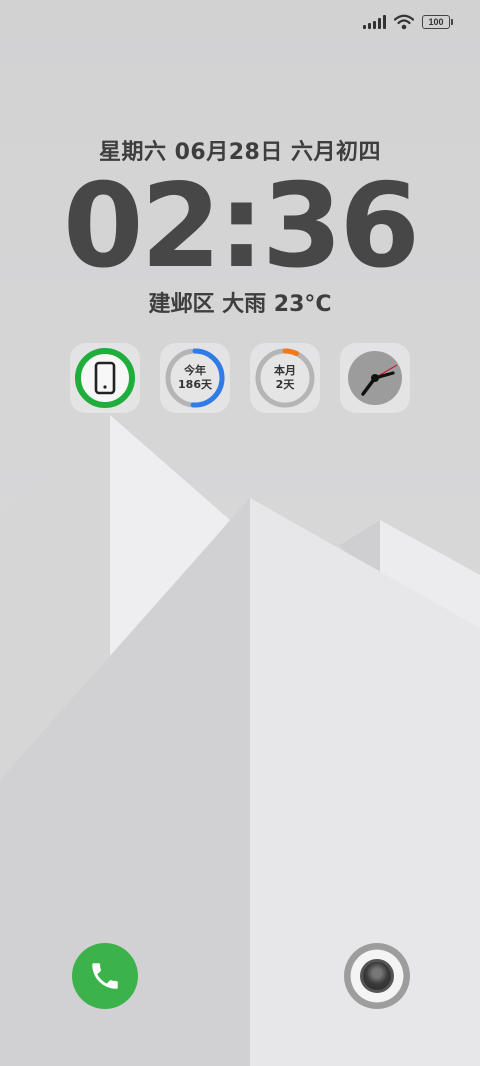  Describe the element at coordinates (240, 302) in the screenshot. I see `weather-summary: 建邺区 大雨 23°C` at that location.